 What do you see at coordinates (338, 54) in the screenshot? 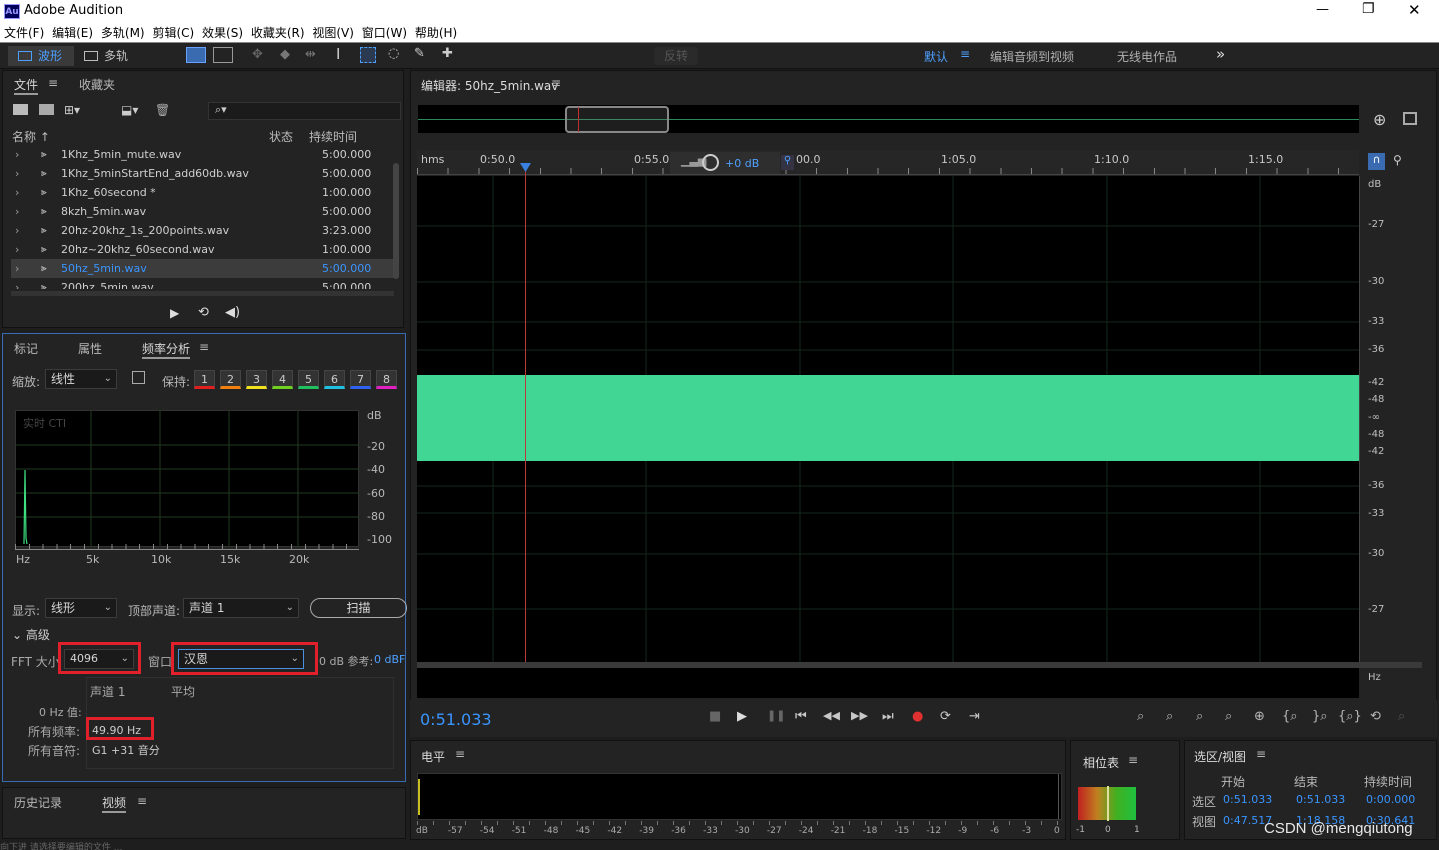
I see `time-selection-tool-icon: I` at bounding box center [338, 54].